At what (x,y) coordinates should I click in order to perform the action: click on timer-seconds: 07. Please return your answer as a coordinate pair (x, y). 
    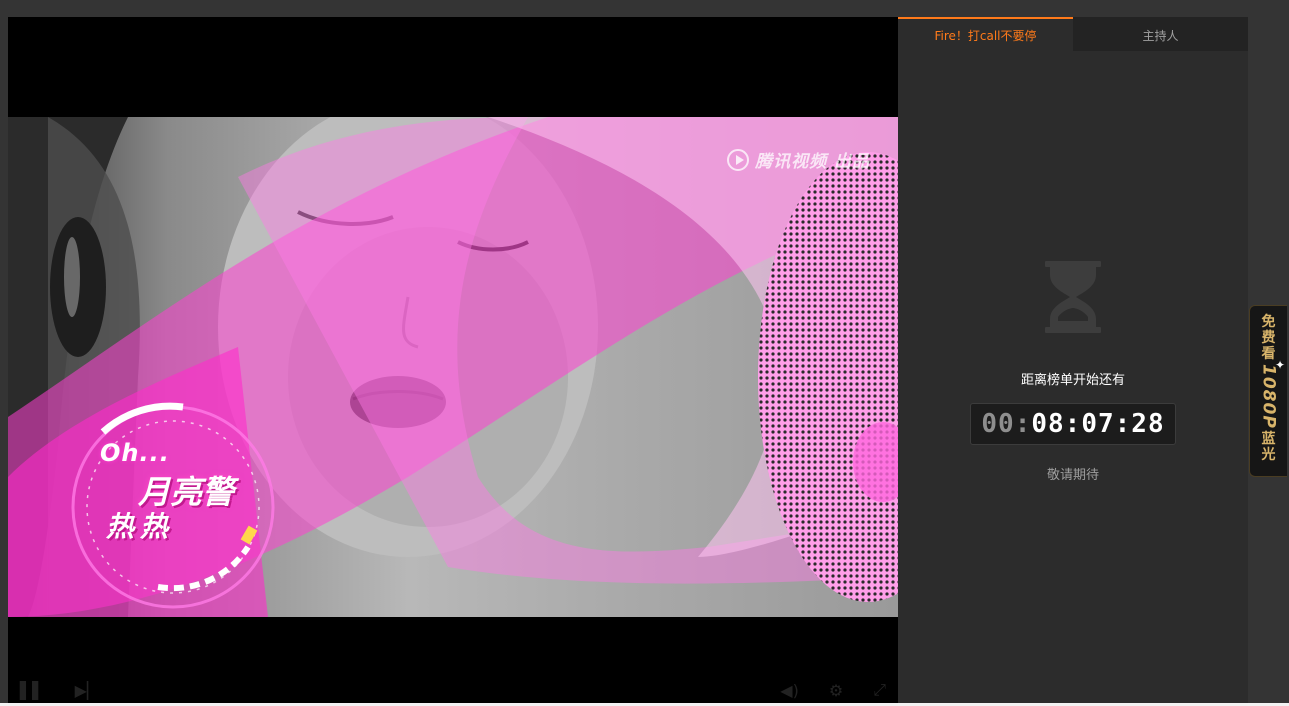
    Looking at the image, I should click on (1098, 424).